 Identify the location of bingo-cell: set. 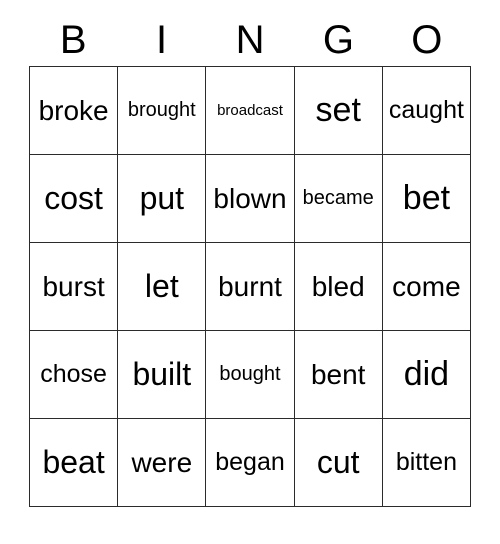
(338, 111).